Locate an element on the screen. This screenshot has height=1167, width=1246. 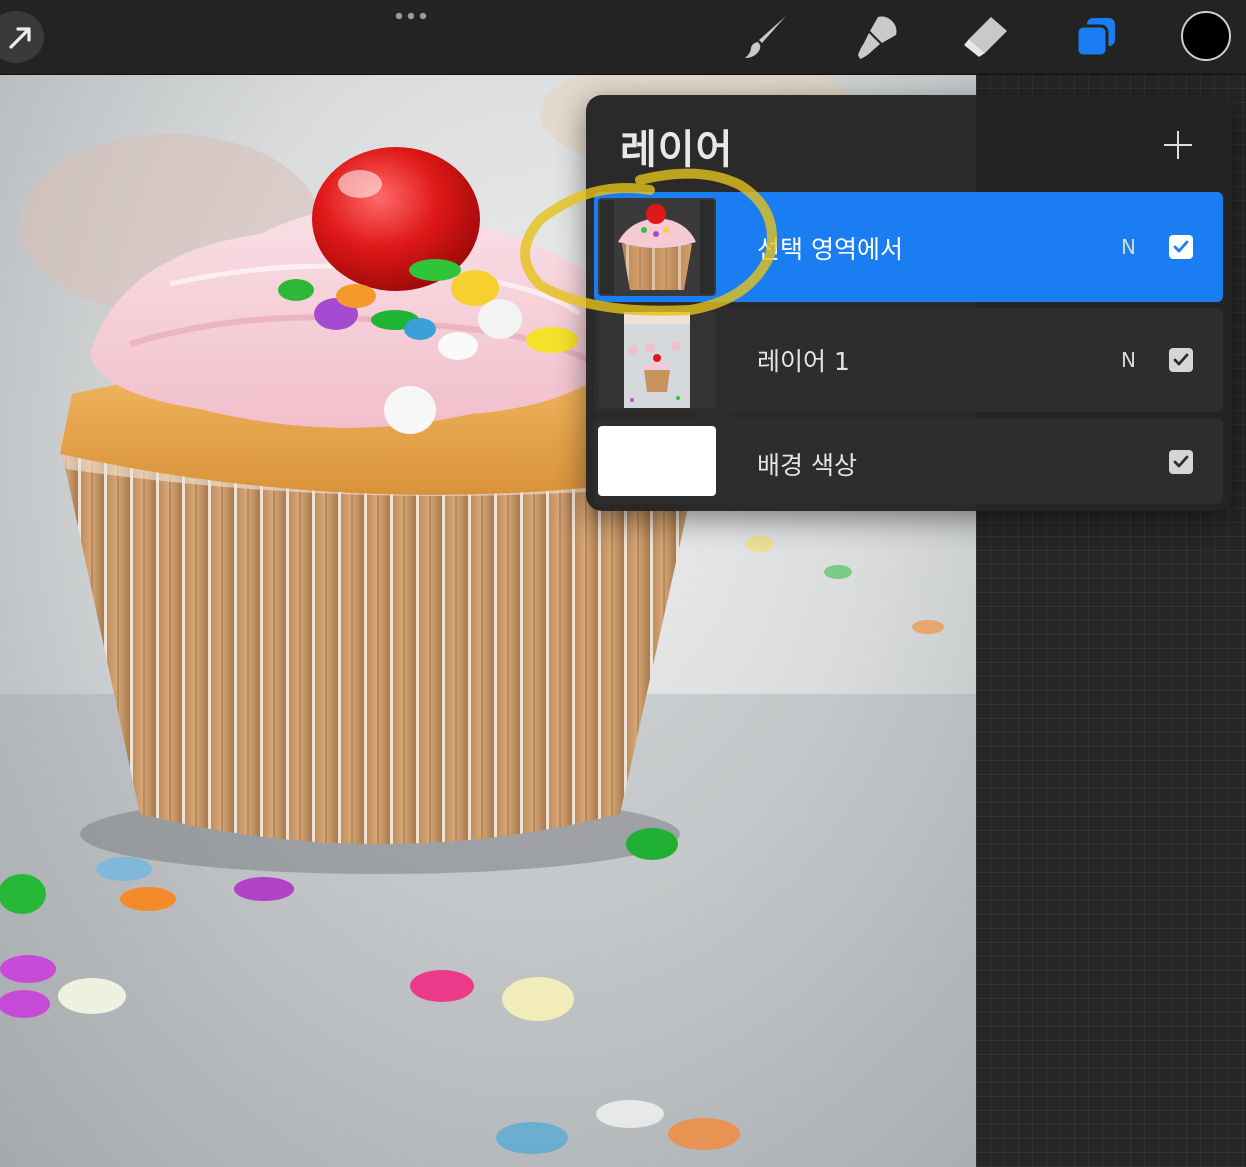
smudge-icon is located at coordinates (877, 37).